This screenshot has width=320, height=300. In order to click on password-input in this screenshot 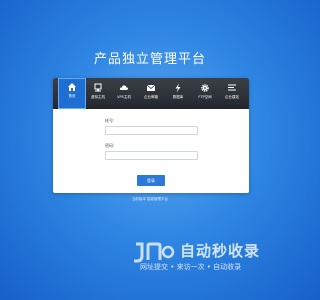, I will do `click(151, 155)`.